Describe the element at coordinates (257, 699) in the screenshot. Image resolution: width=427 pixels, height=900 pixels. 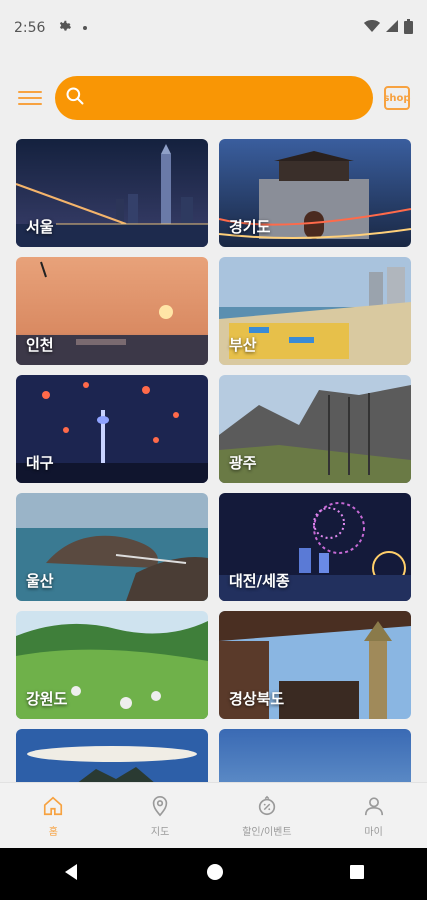
I see `region-label: 경상북도` at that location.